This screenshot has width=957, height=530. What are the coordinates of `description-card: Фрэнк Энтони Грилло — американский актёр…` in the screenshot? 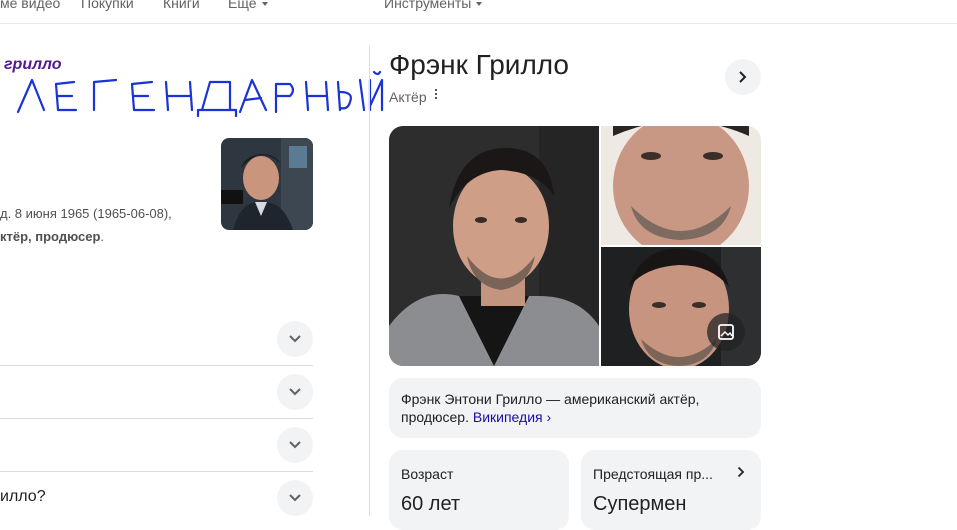 It's located at (575, 408).